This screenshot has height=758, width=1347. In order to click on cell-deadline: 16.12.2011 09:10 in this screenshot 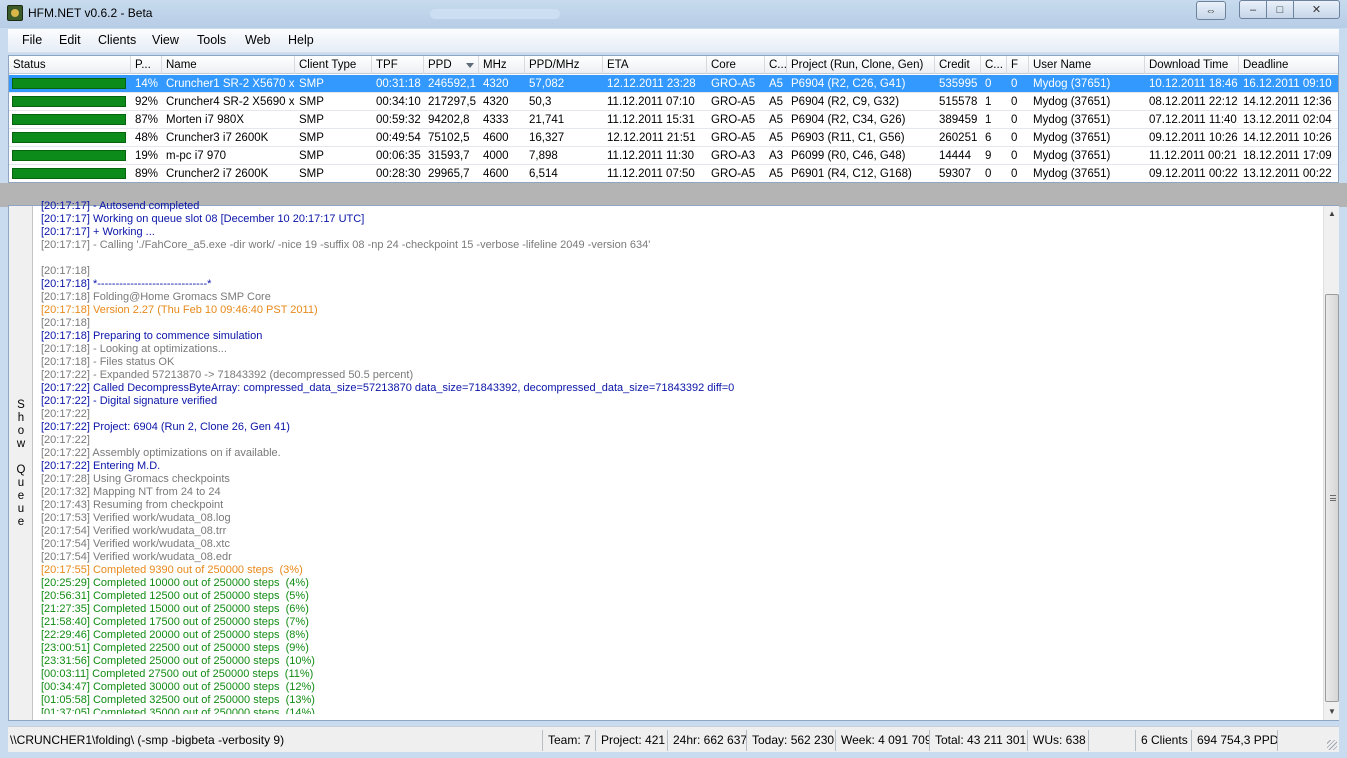, I will do `click(1287, 84)`.